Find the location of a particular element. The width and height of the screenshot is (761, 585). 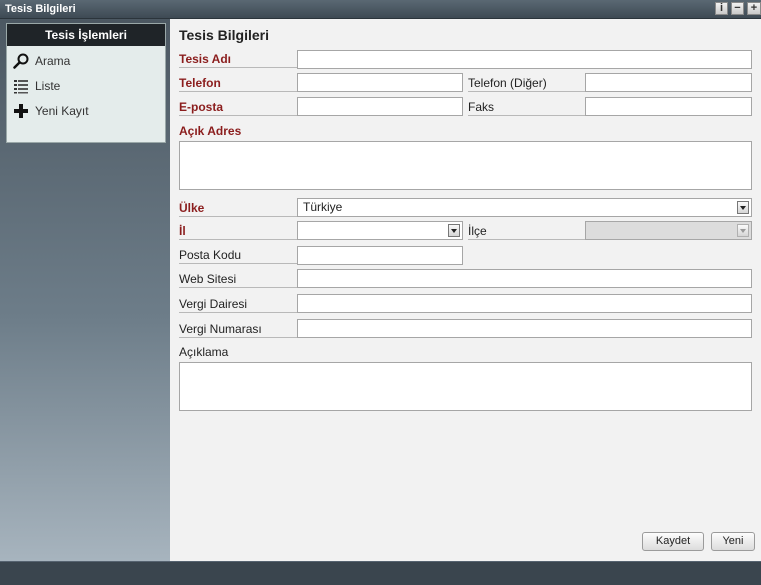

ilce-select is located at coordinates (668, 230).